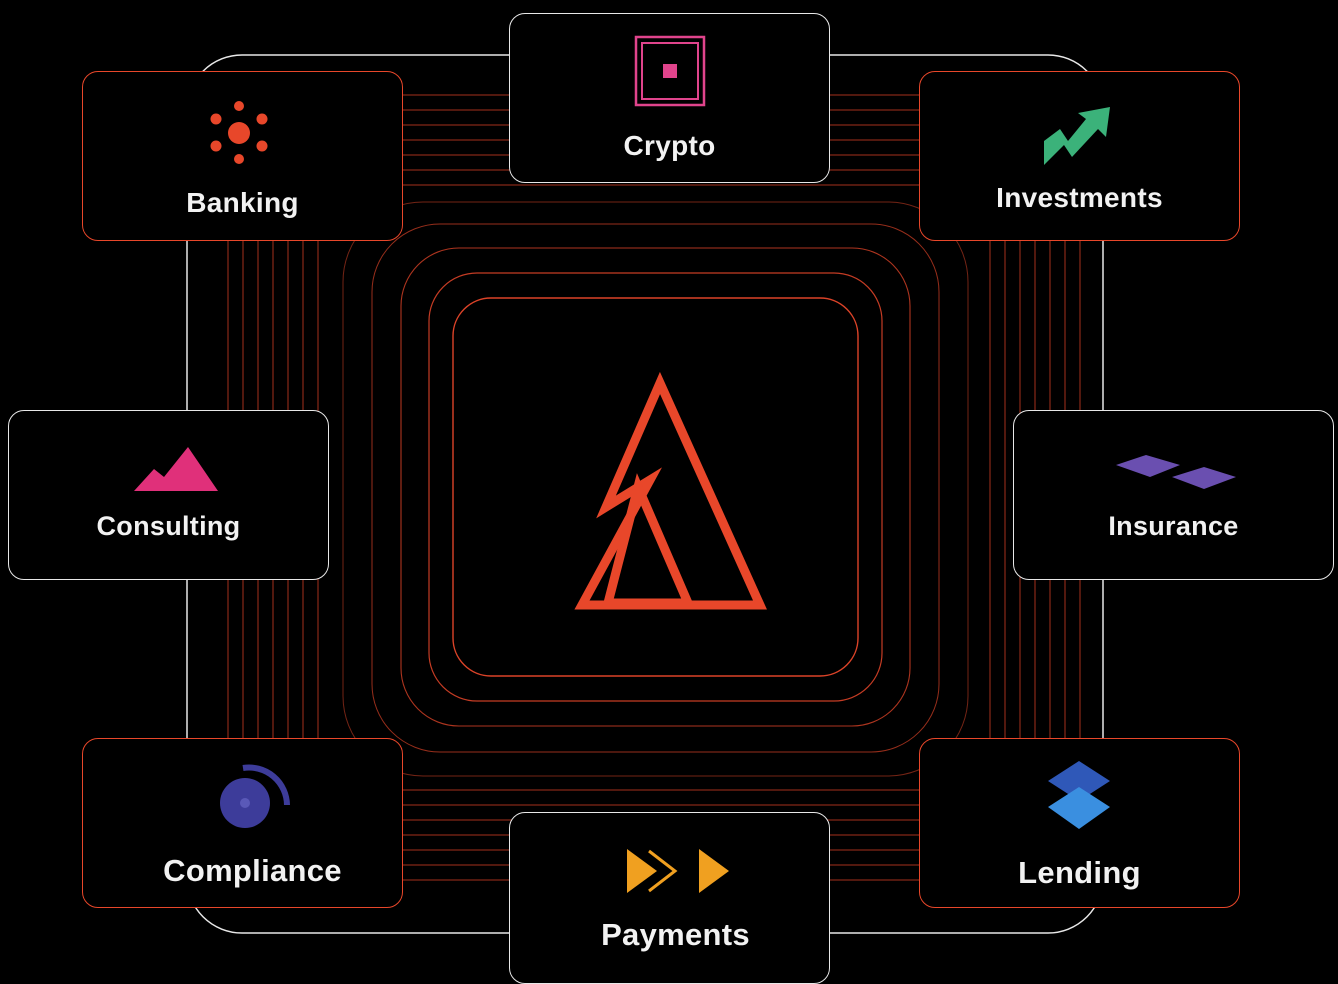  What do you see at coordinates (255, 797) in the screenshot?
I see `orbit-circle-icon` at bounding box center [255, 797].